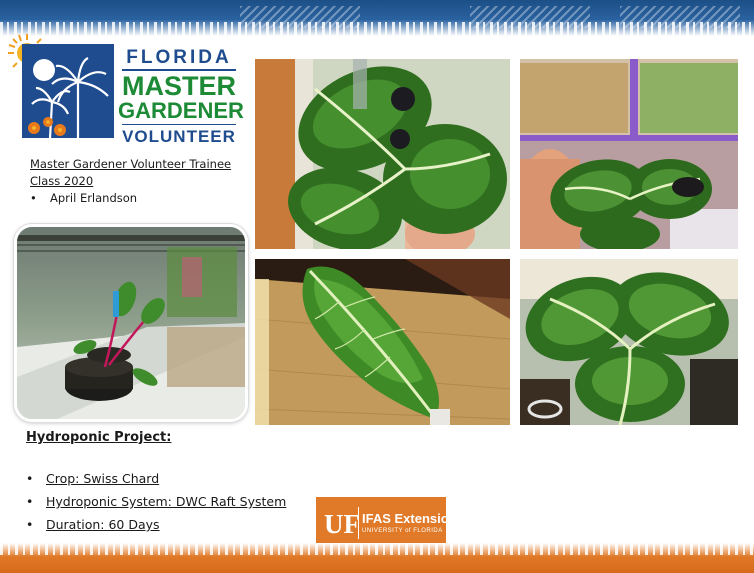 The image size is (754, 573). What do you see at coordinates (402, 531) in the screenshot?
I see `university-label: UNIVERSITY of FLORIDA` at bounding box center [402, 531].